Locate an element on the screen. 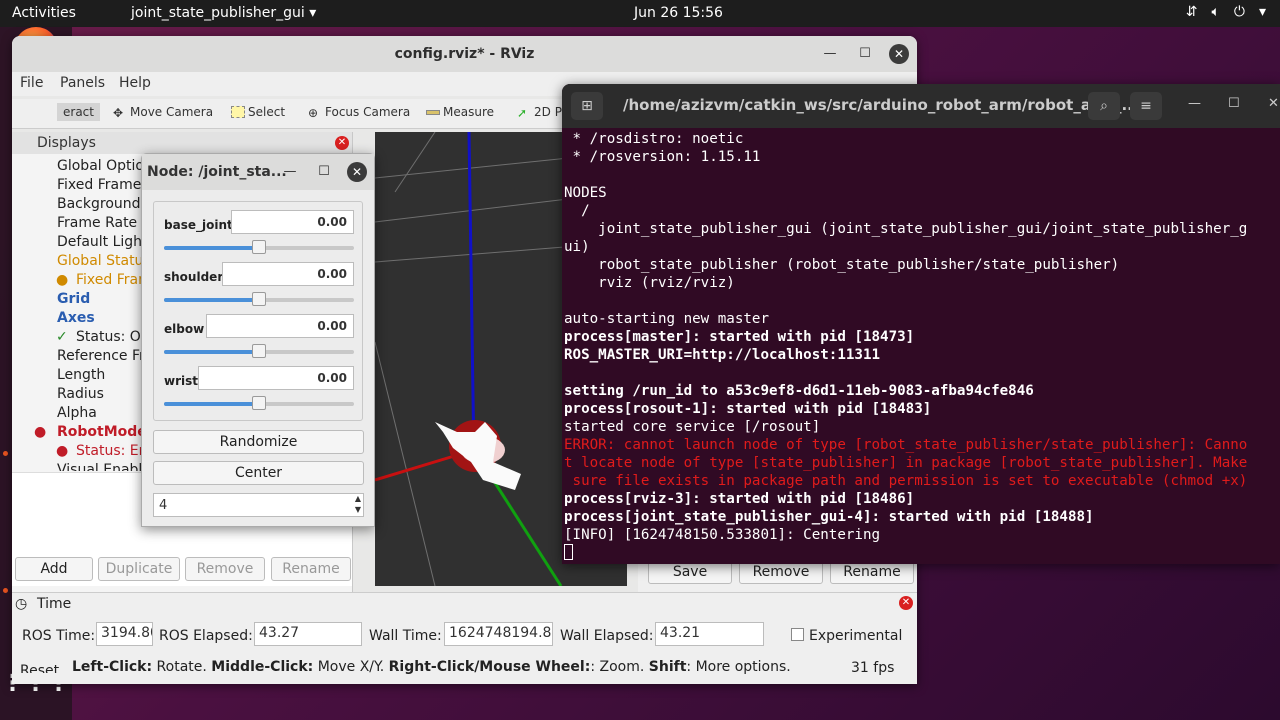 The width and height of the screenshot is (1280, 720). display-item: Fixed Frame is located at coordinates (99, 185).